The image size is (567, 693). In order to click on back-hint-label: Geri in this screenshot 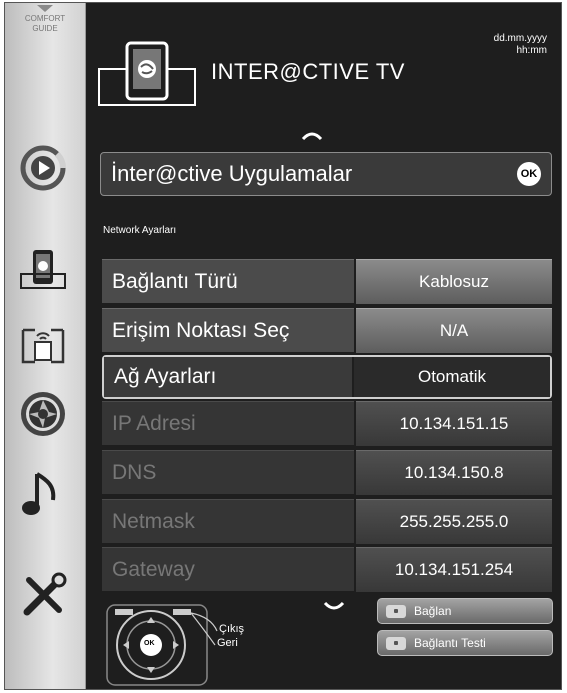, I will do `click(227, 643)`.